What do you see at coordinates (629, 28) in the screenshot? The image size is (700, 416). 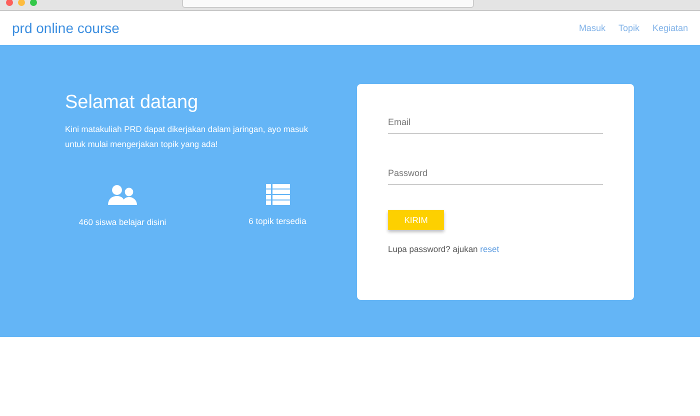 I see `nav-link: Topik` at bounding box center [629, 28].